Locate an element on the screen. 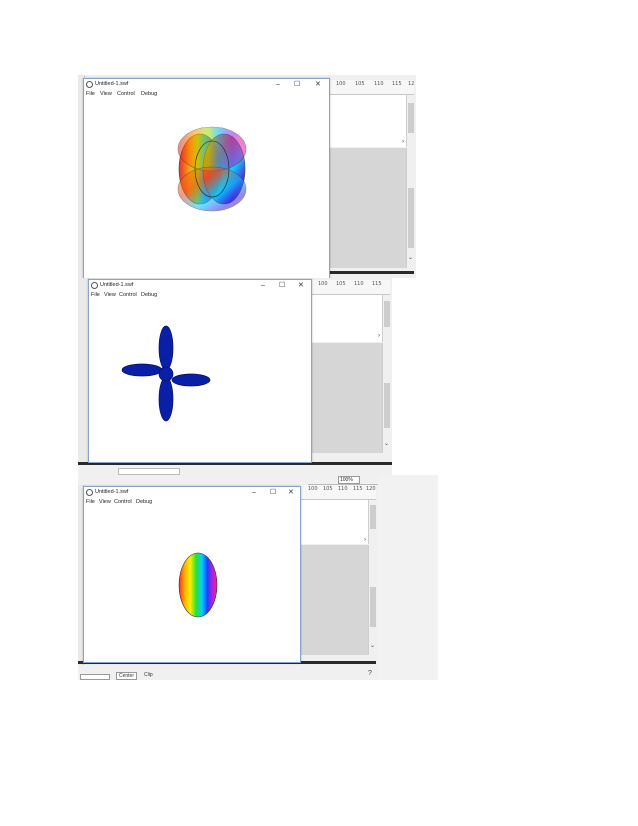 This screenshot has width=638, height=826. timeline-ruler: 100 105 110 115 is located at coordinates (350, 287).